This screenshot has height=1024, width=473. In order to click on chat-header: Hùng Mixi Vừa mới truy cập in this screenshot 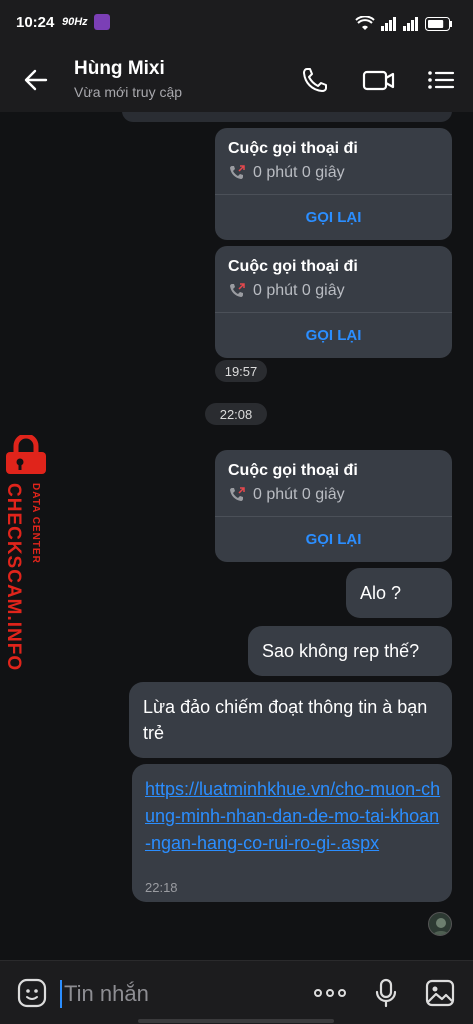, I will do `click(236, 80)`.